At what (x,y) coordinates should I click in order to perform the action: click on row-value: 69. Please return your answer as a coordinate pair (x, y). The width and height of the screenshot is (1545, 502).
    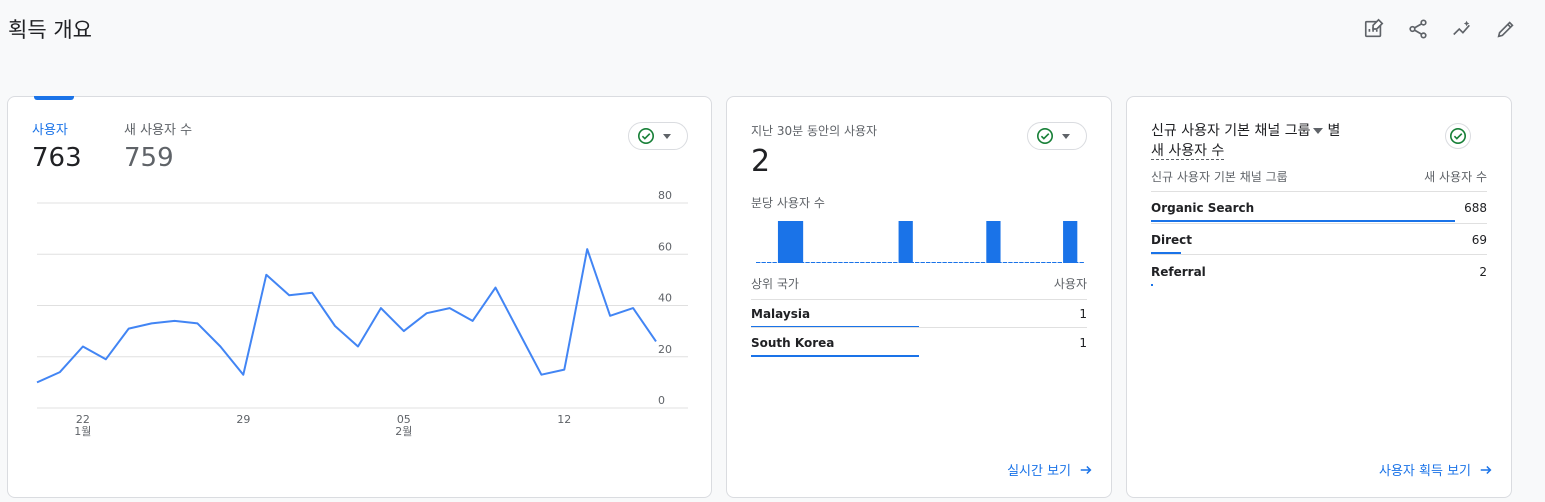
    Looking at the image, I should click on (1479, 240).